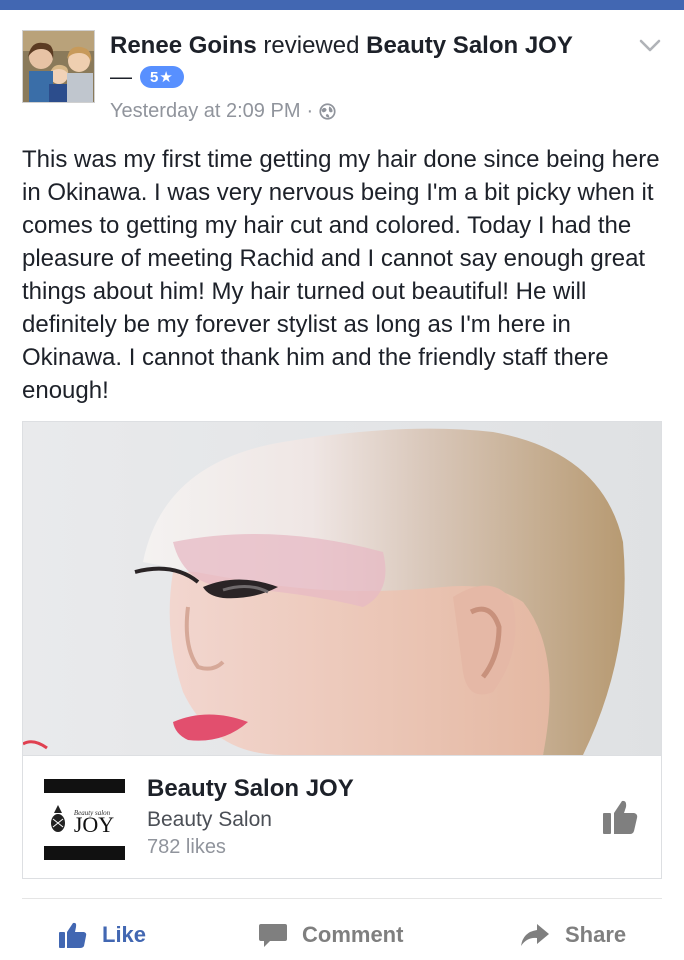 This screenshot has height=960, width=684. I want to click on author-avatar, so click(58, 66).